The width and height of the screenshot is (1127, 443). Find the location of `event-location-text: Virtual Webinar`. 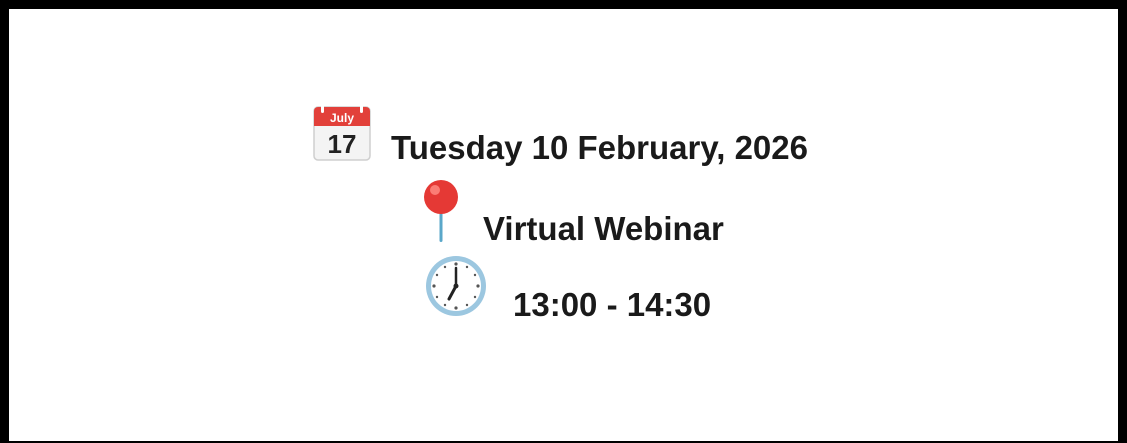

event-location-text: Virtual Webinar is located at coordinates (603, 228).